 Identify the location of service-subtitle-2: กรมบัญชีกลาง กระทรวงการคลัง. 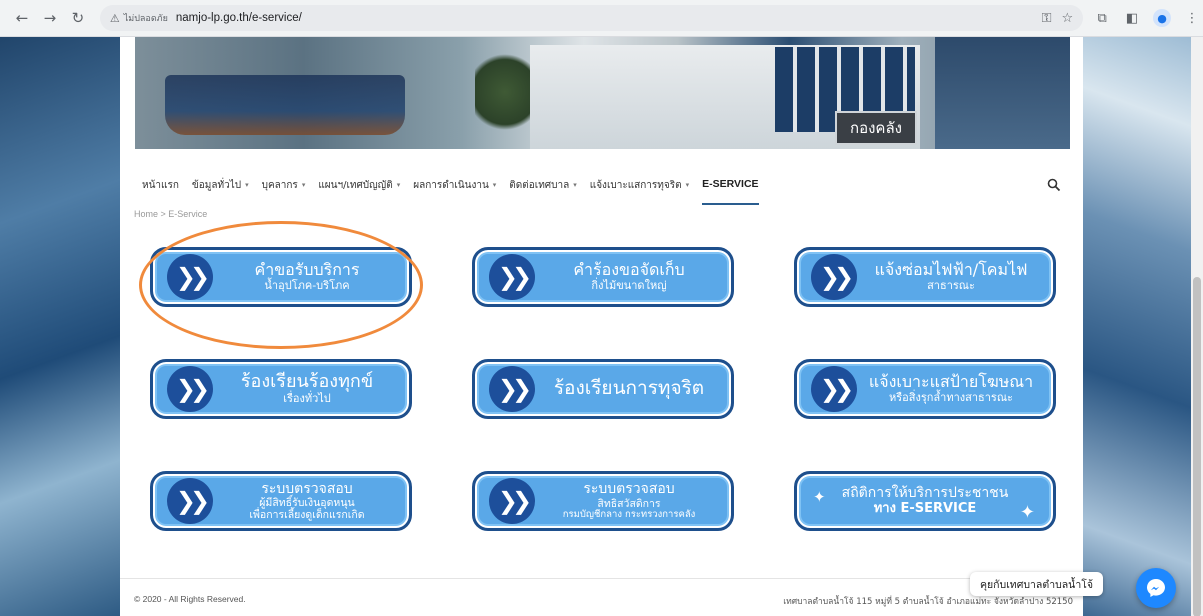
(629, 514).